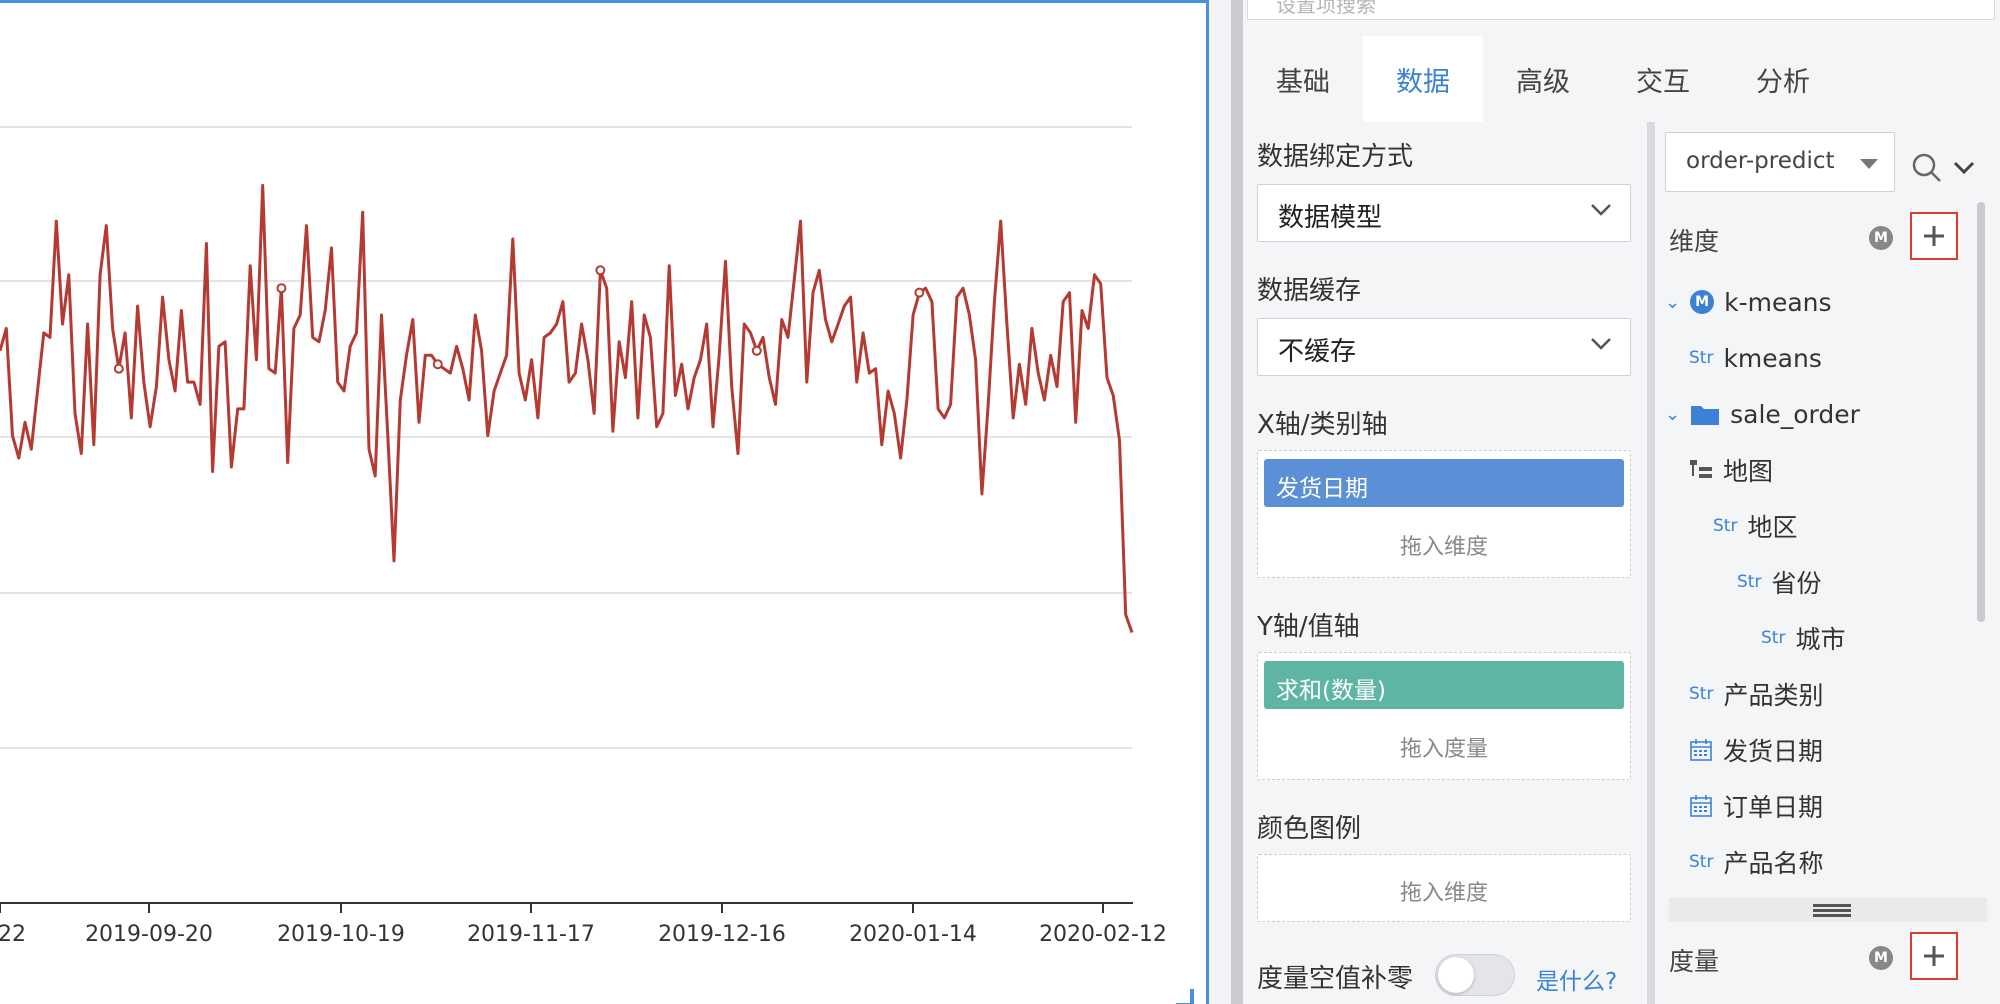 The image size is (2000, 1004). Describe the element at coordinates (1103, 934) in the screenshot. I see `x-tick-label: 2020-02-12` at that location.